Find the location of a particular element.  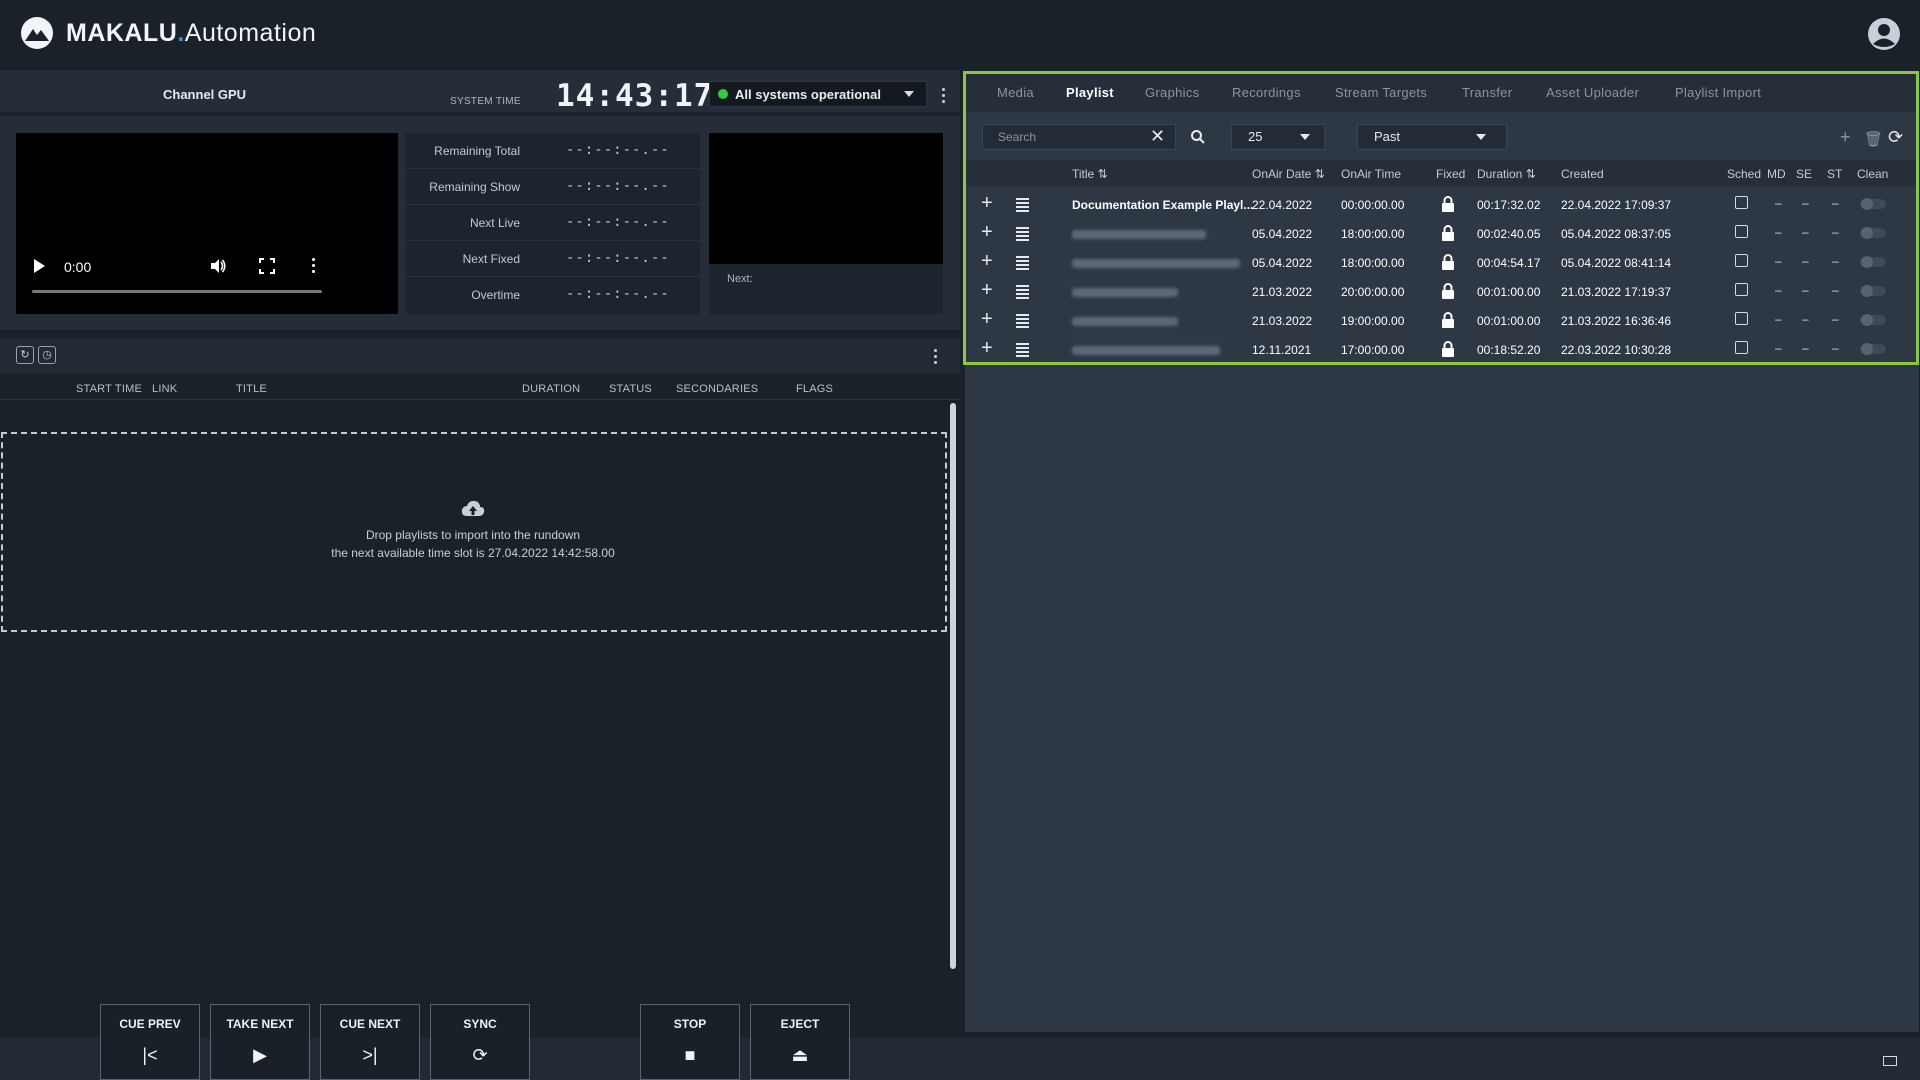

skip-previous-icon: |< is located at coordinates (150, 1055).